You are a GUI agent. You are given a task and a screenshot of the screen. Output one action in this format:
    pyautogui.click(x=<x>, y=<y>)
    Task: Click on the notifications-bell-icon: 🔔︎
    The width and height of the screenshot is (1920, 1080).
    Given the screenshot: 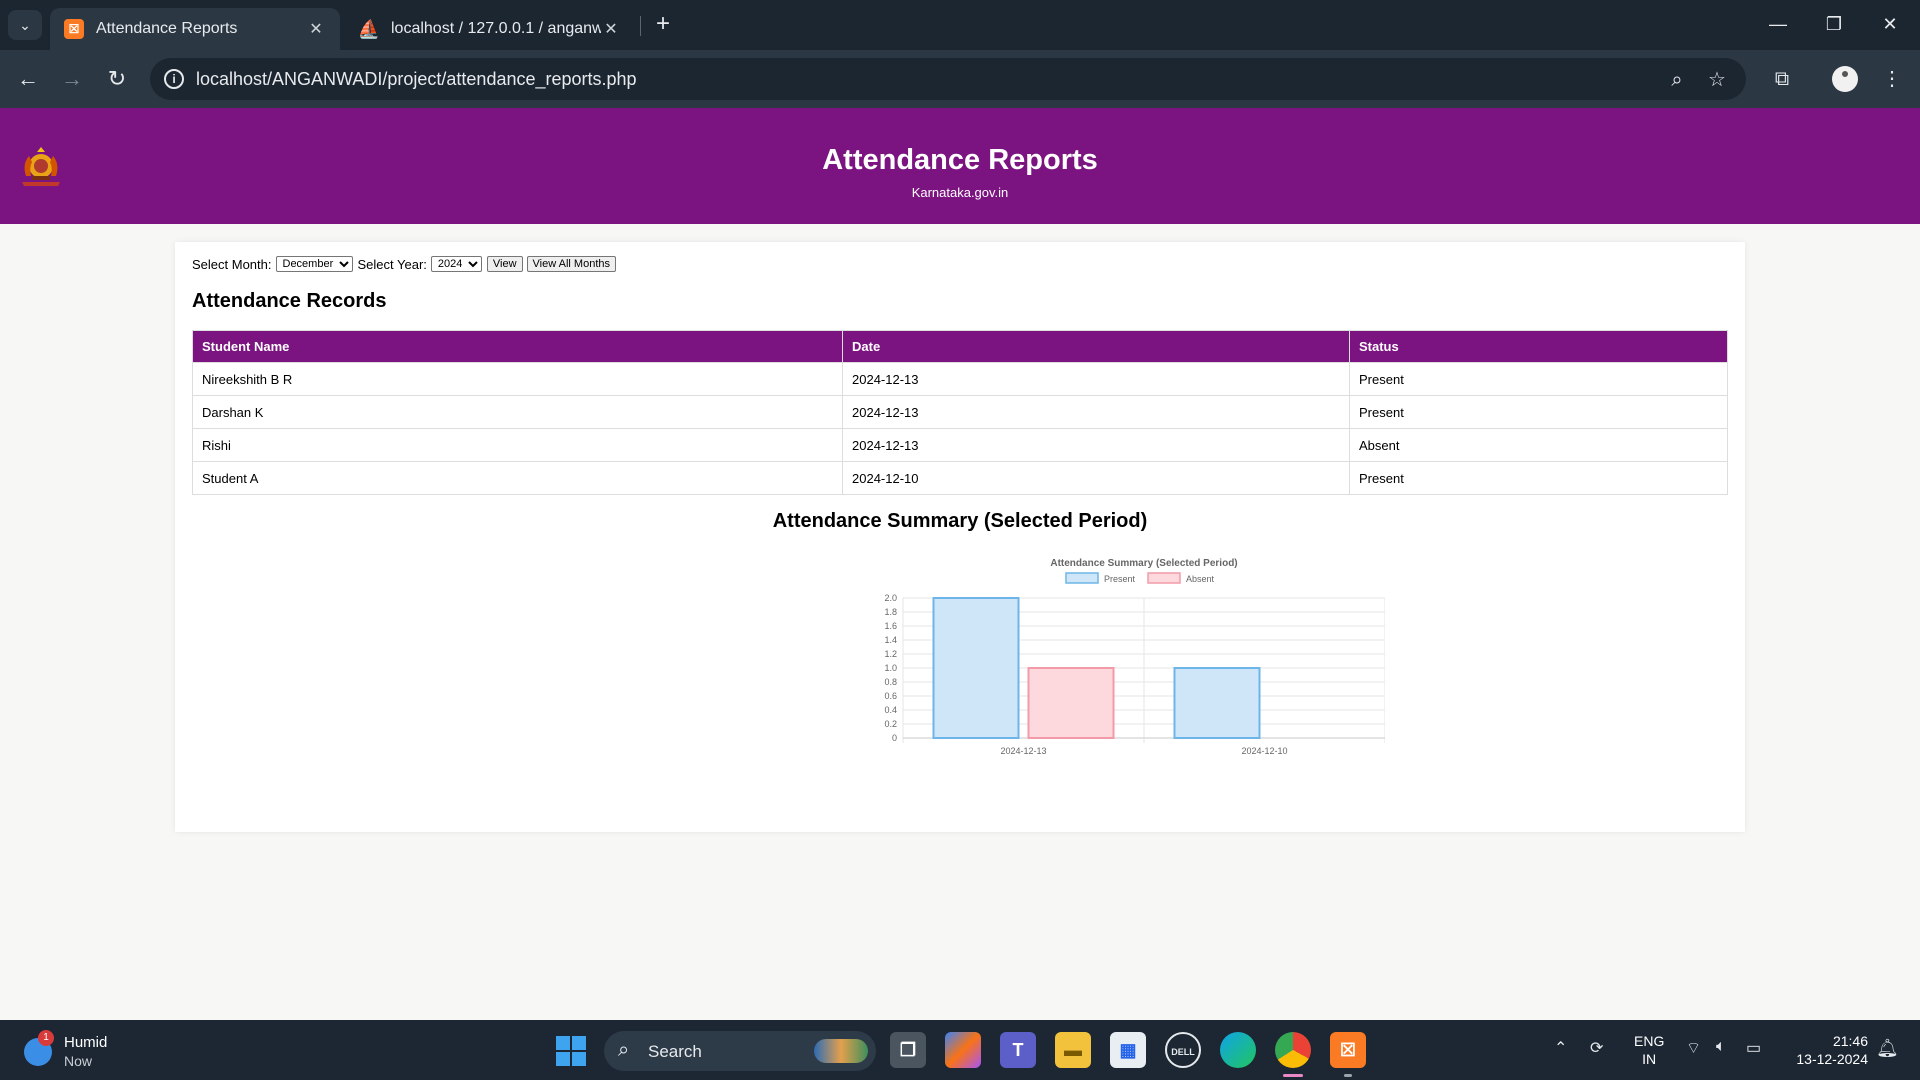 What is the action you would take?
    pyautogui.click(x=1887, y=1048)
    